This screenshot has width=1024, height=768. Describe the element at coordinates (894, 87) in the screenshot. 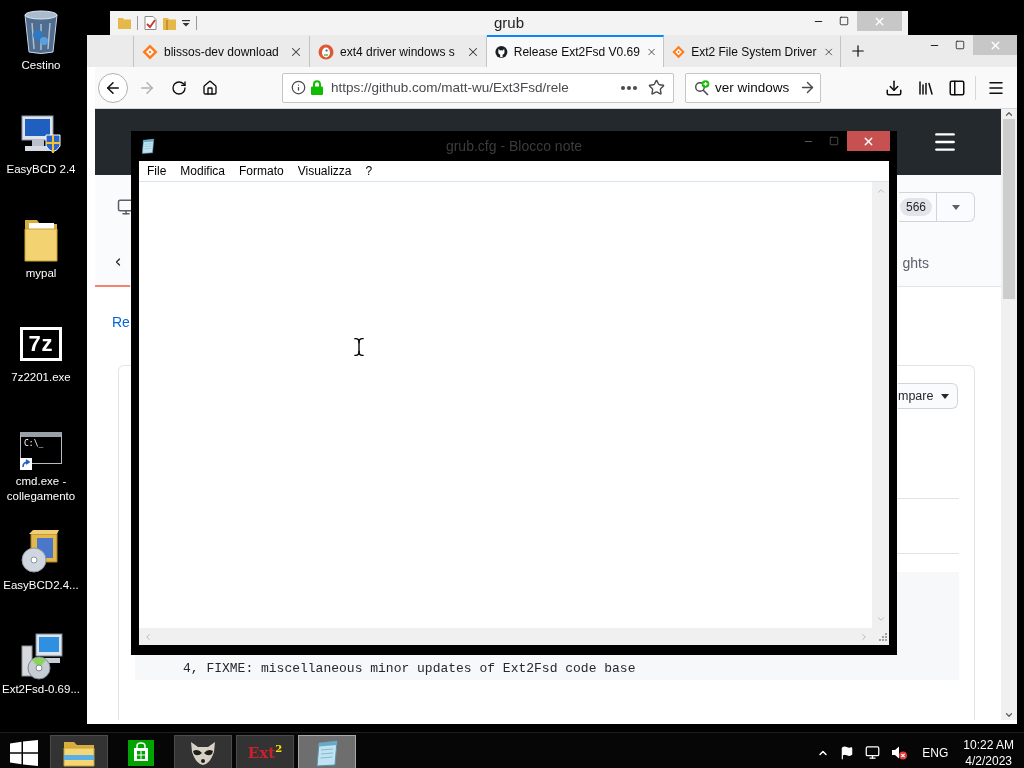

I see `download-icon` at that location.